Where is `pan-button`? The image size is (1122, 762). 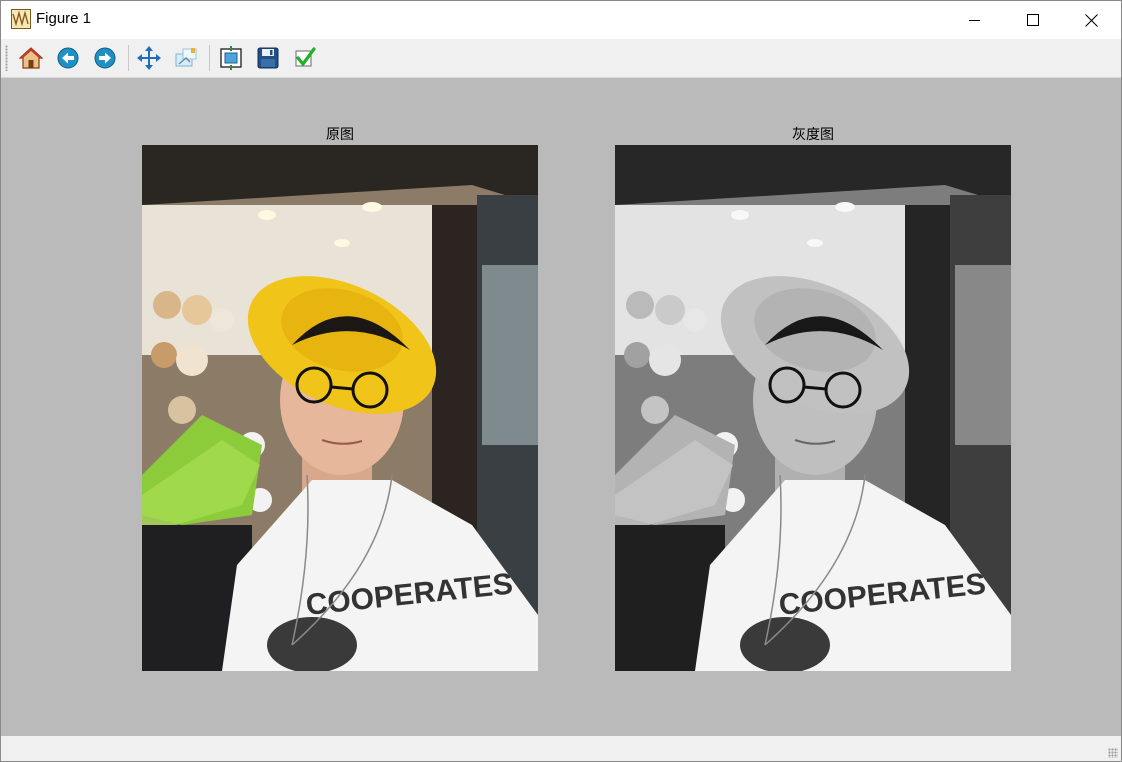 pan-button is located at coordinates (149, 58).